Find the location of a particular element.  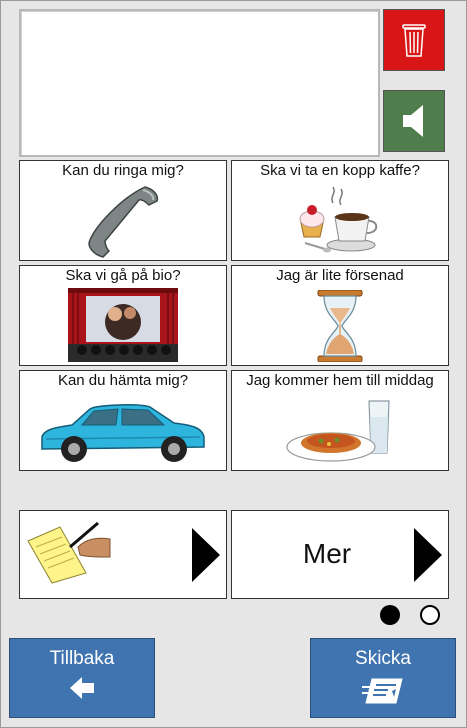

back-button: Tillbaka is located at coordinates (82, 678).